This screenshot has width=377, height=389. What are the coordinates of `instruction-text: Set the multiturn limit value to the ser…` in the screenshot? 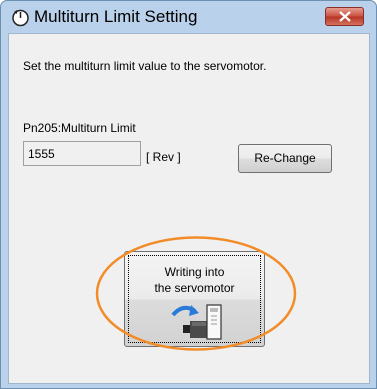 It's located at (145, 66).